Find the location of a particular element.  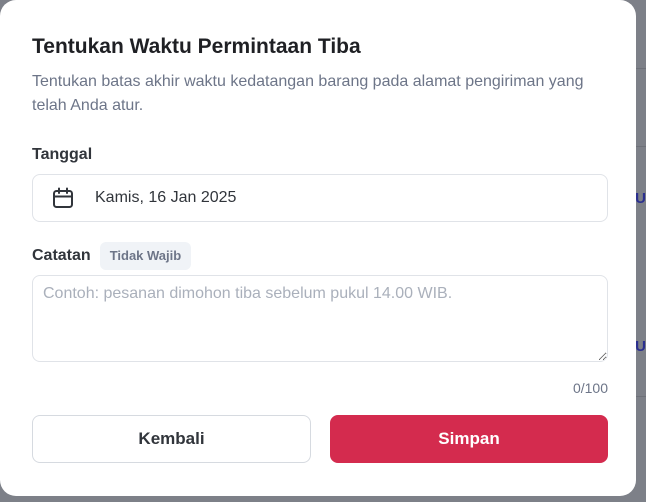

back-button: Kembali is located at coordinates (171, 439).